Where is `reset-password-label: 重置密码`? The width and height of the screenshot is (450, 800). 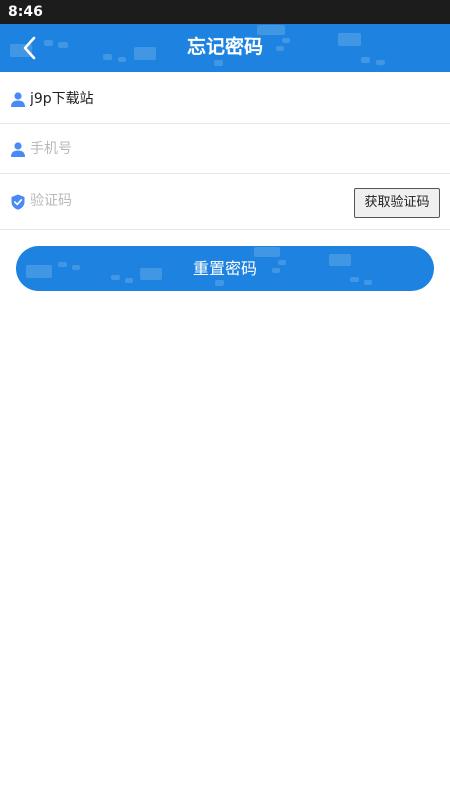
reset-password-label: 重置密码 is located at coordinates (224, 268).